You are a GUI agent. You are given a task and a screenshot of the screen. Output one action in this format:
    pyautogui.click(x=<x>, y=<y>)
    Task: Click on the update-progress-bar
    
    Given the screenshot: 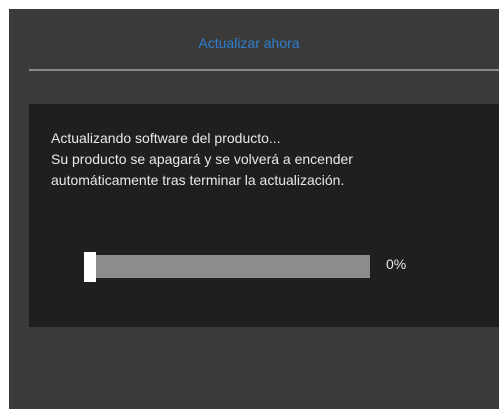 What is the action you would take?
    pyautogui.click(x=227, y=267)
    